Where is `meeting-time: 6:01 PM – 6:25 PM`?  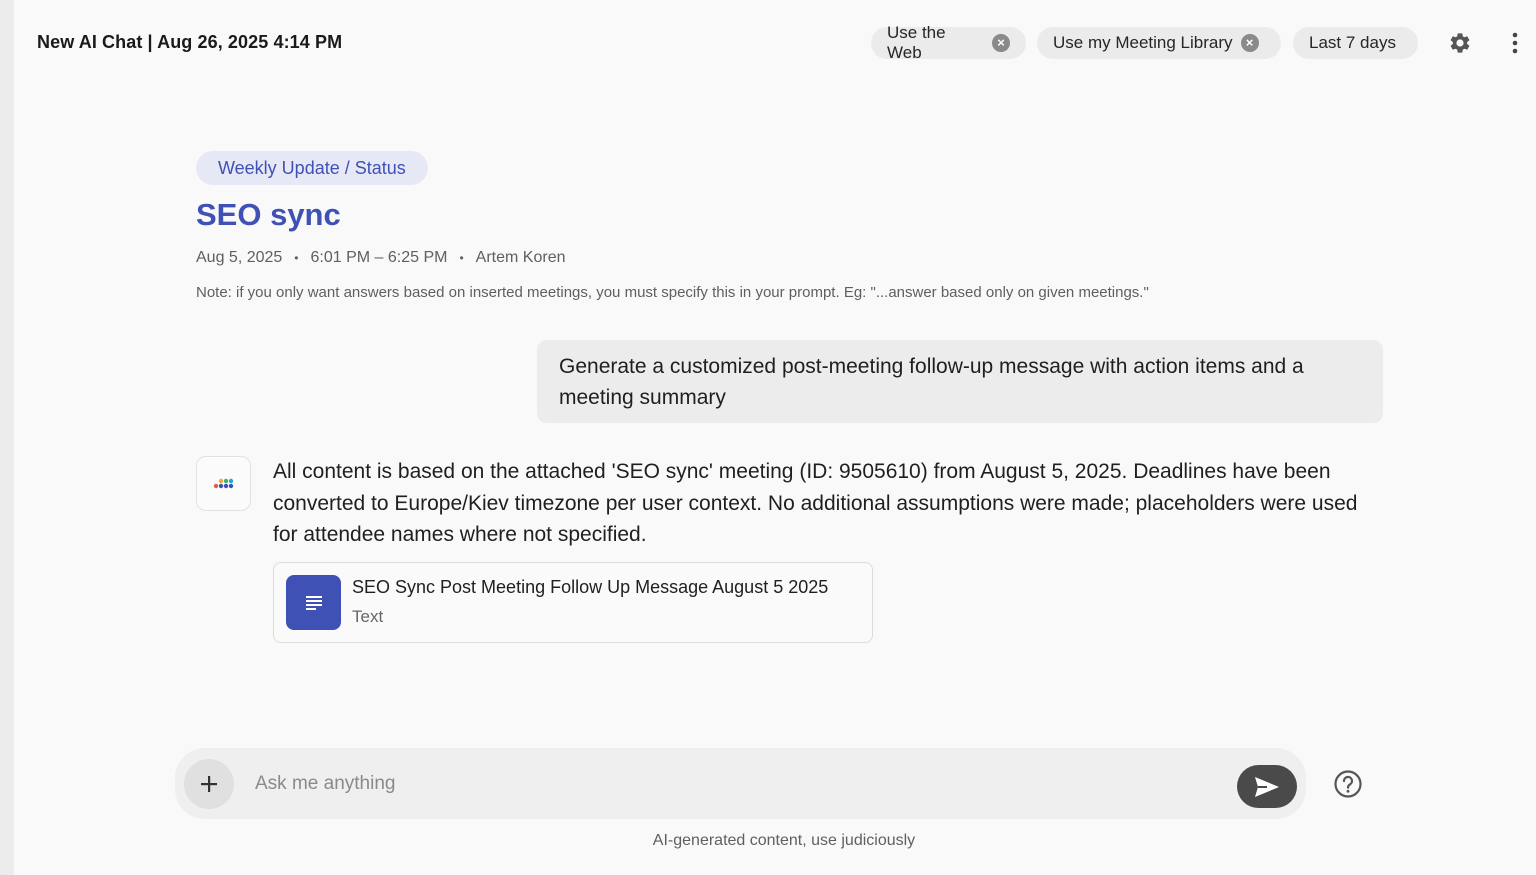 meeting-time: 6:01 PM – 6:25 PM is located at coordinates (379, 257).